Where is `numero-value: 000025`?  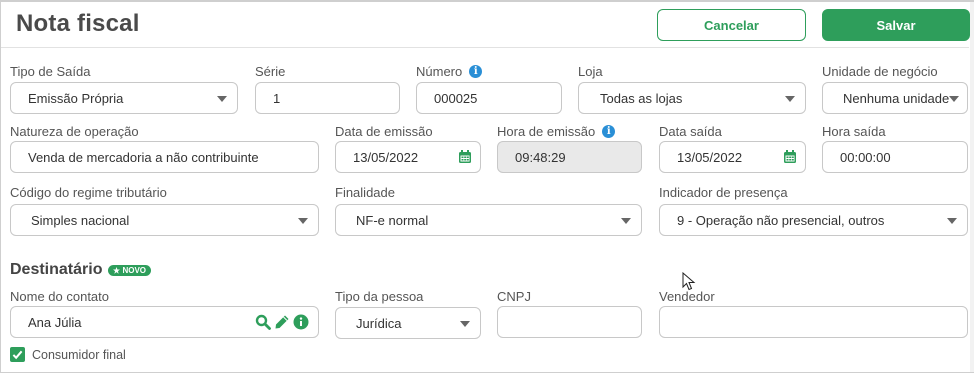 numero-value: 000025 is located at coordinates (456, 98).